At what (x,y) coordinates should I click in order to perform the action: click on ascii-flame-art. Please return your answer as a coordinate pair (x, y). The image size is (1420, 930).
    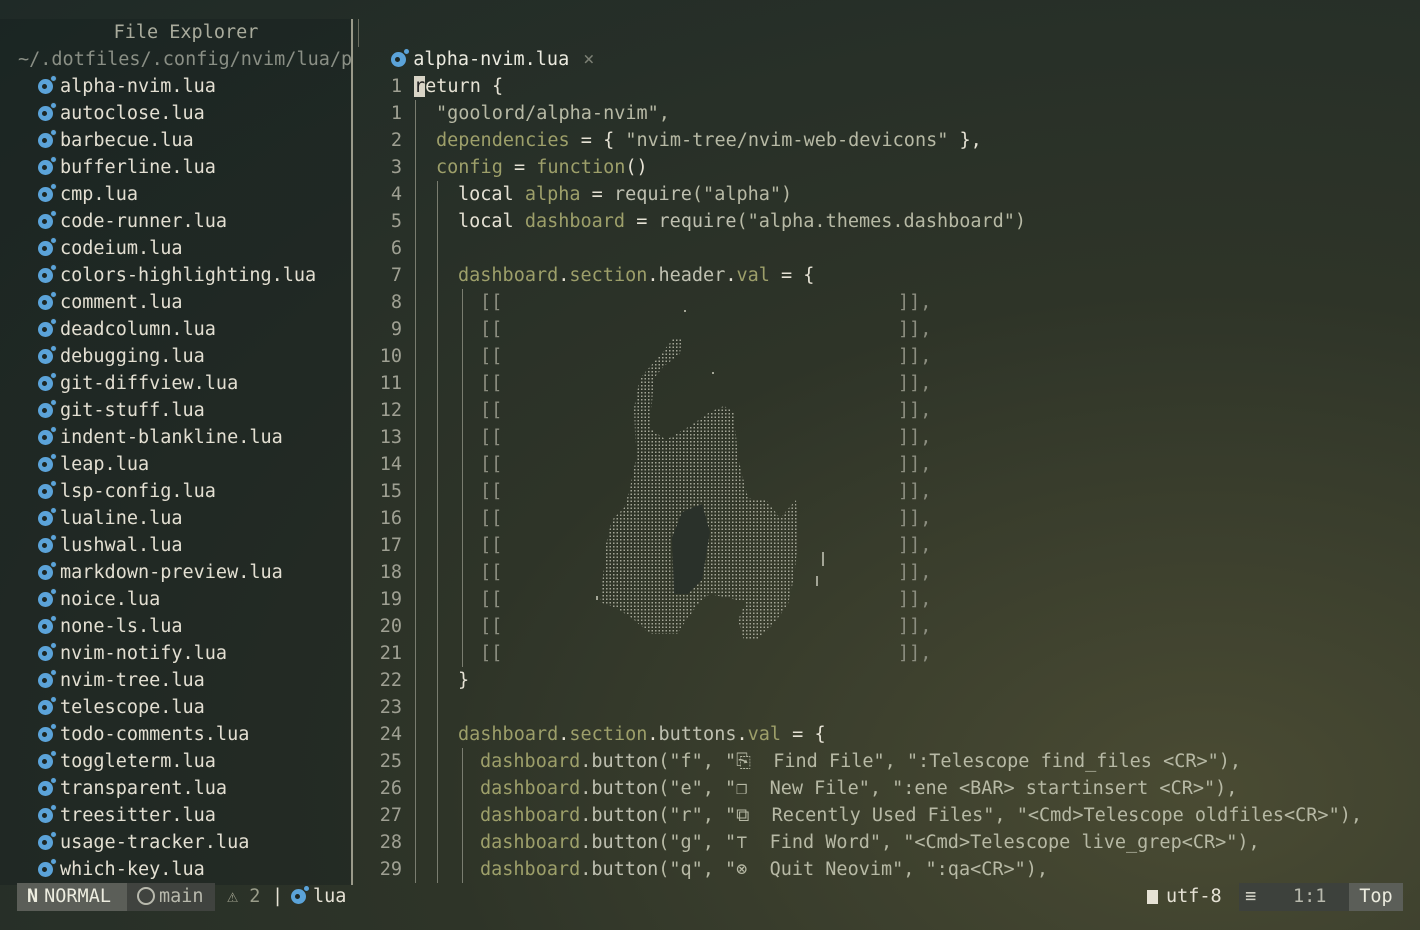
    Looking at the image, I should click on (710, 475).